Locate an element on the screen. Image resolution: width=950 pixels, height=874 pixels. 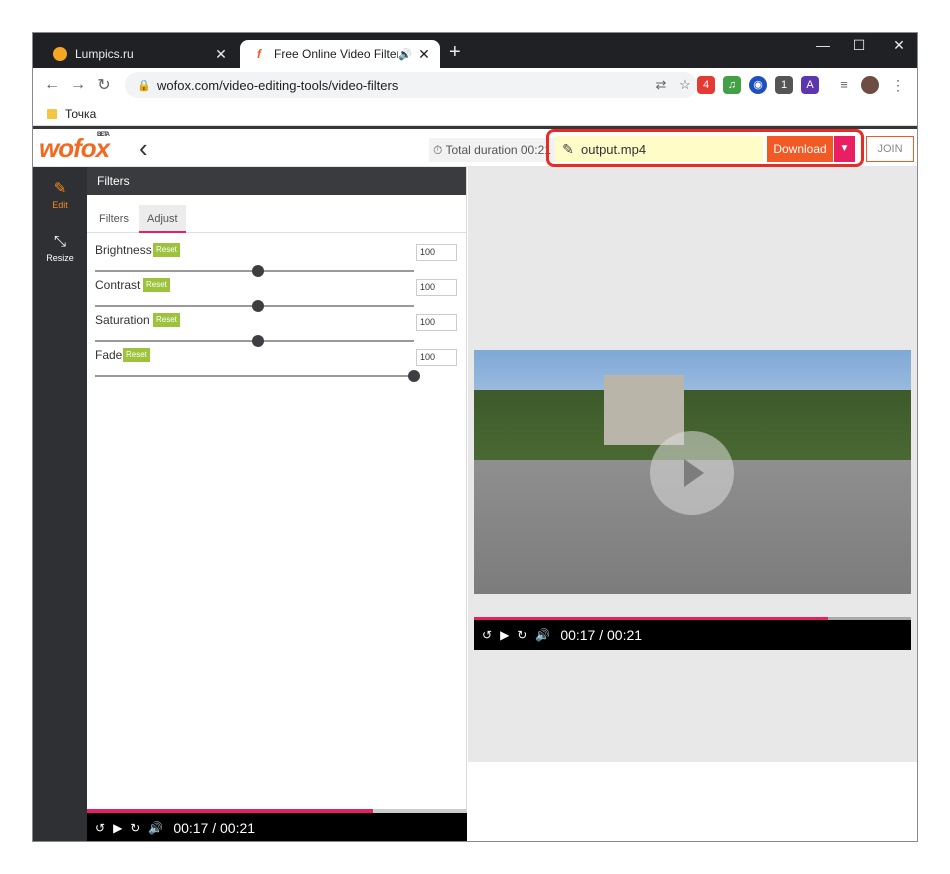
rail-label: Resize is located at coordinates (60, 258).